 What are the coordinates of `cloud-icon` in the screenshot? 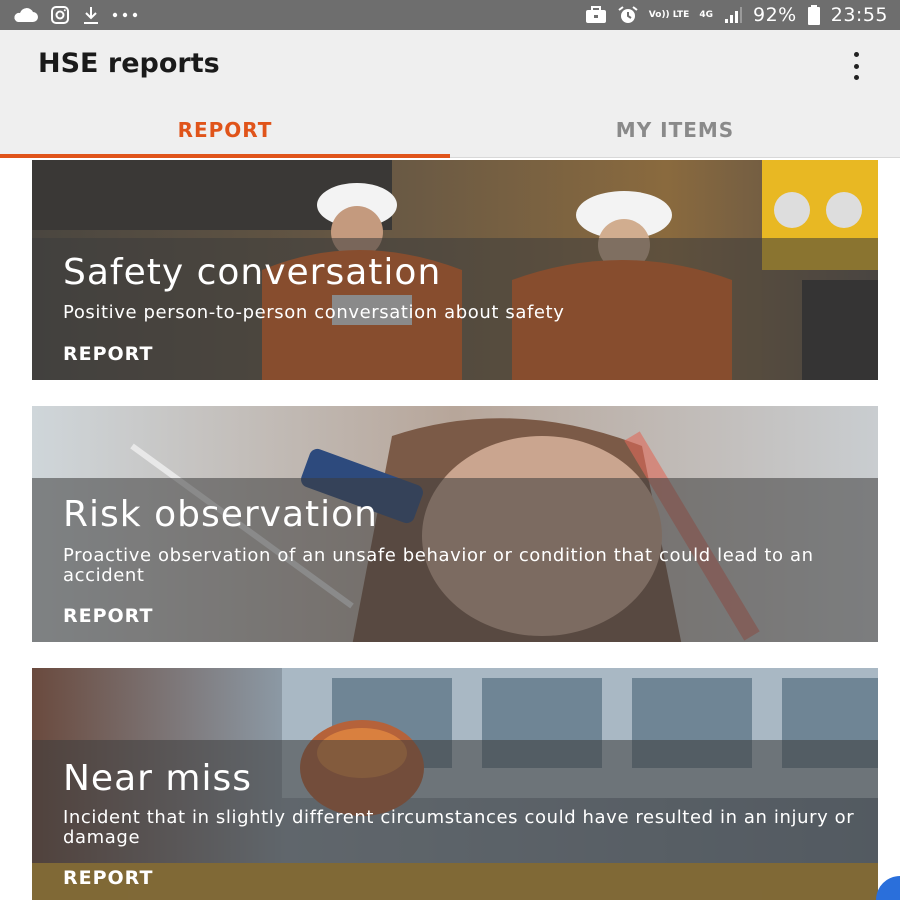 It's located at (25, 15).